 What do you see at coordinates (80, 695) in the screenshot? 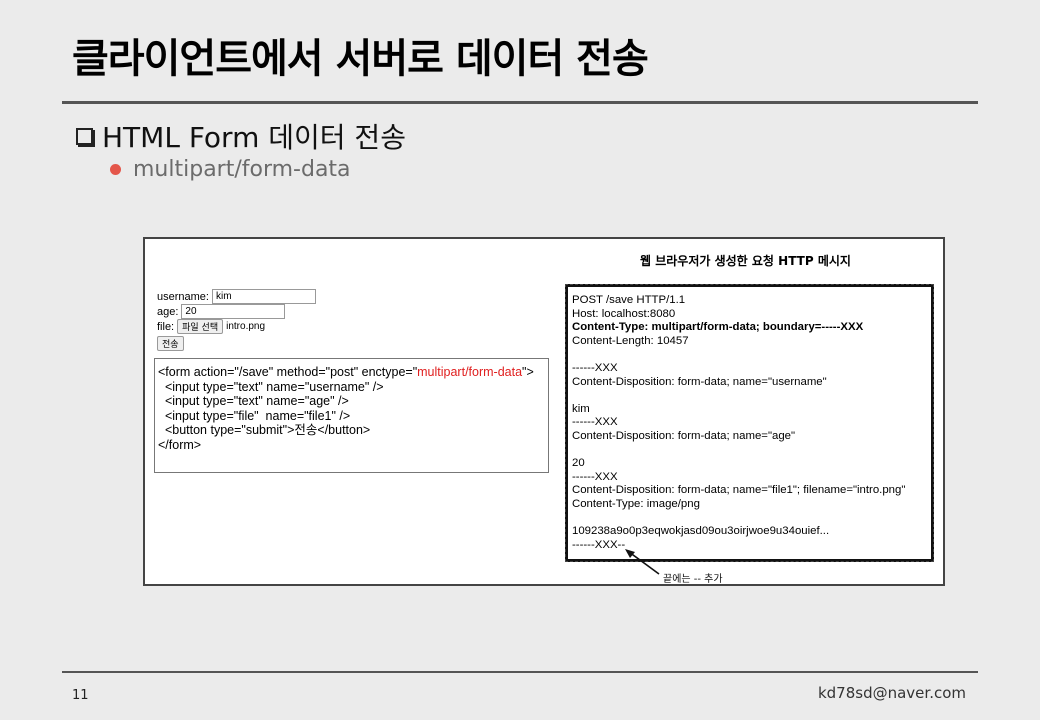
I see `page-number: 11` at bounding box center [80, 695].